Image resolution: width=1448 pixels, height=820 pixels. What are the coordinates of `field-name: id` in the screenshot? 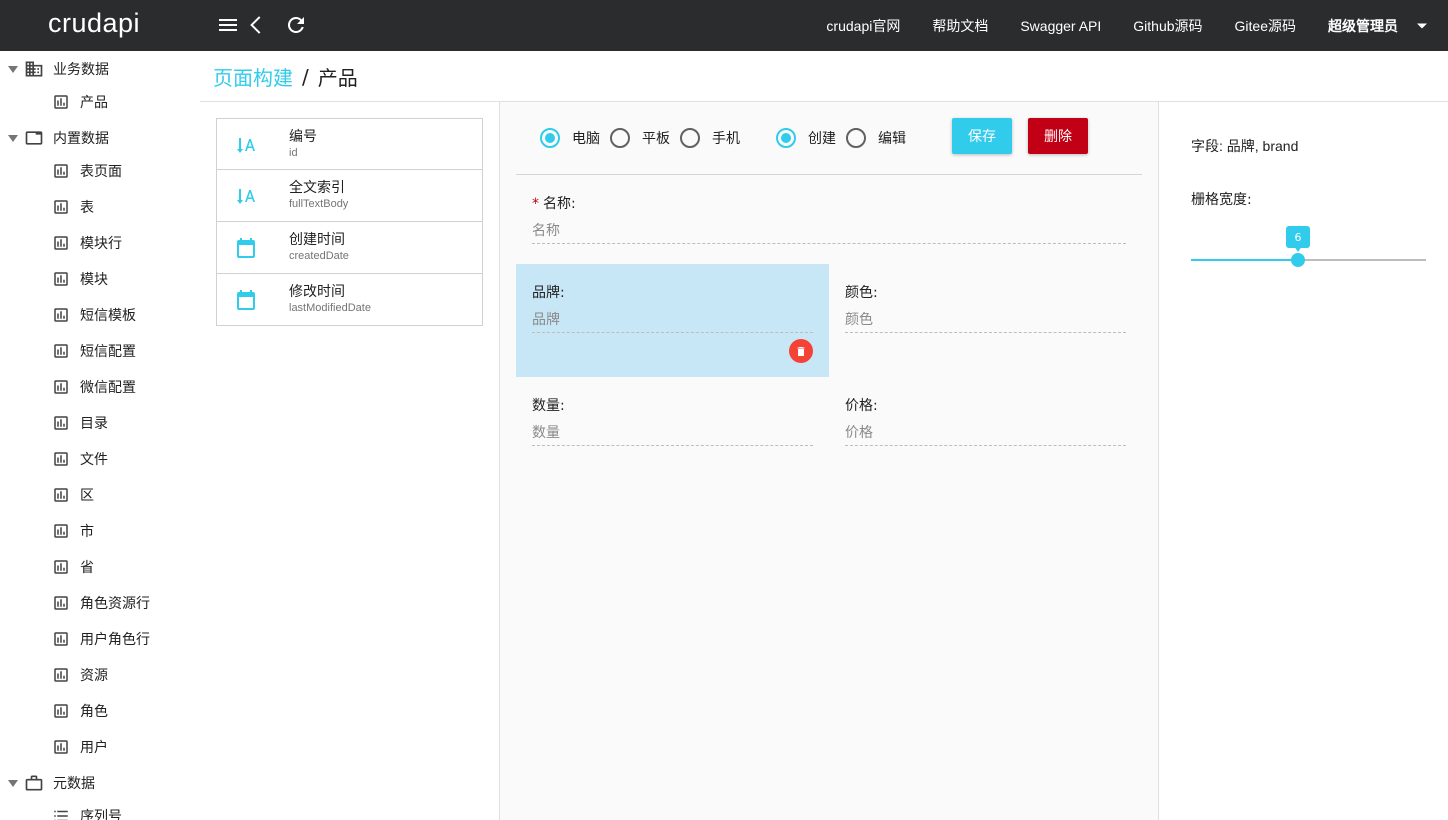 It's located at (293, 153).